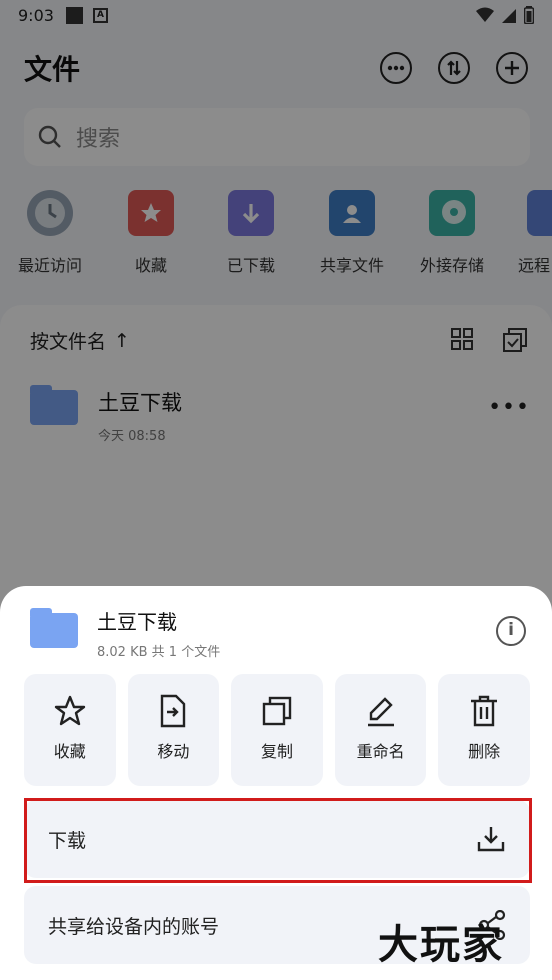 This screenshot has height=980, width=552. I want to click on share-label: 共享给设备内的账号, so click(134, 926).